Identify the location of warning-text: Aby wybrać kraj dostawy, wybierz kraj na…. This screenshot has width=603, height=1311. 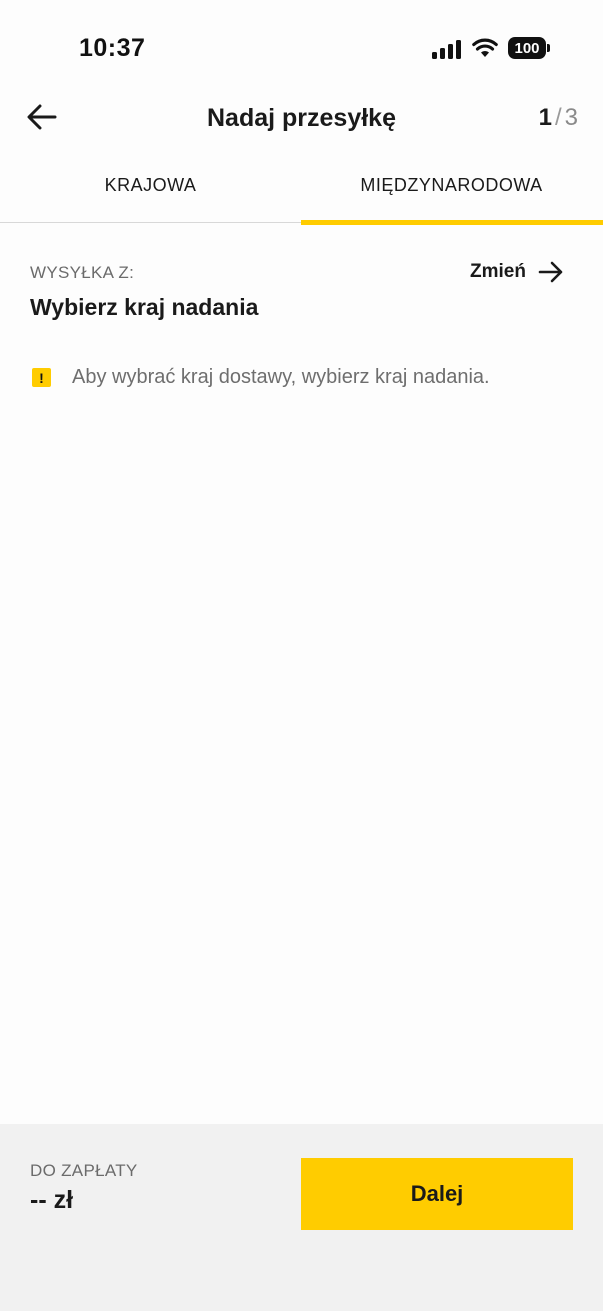
(281, 377).